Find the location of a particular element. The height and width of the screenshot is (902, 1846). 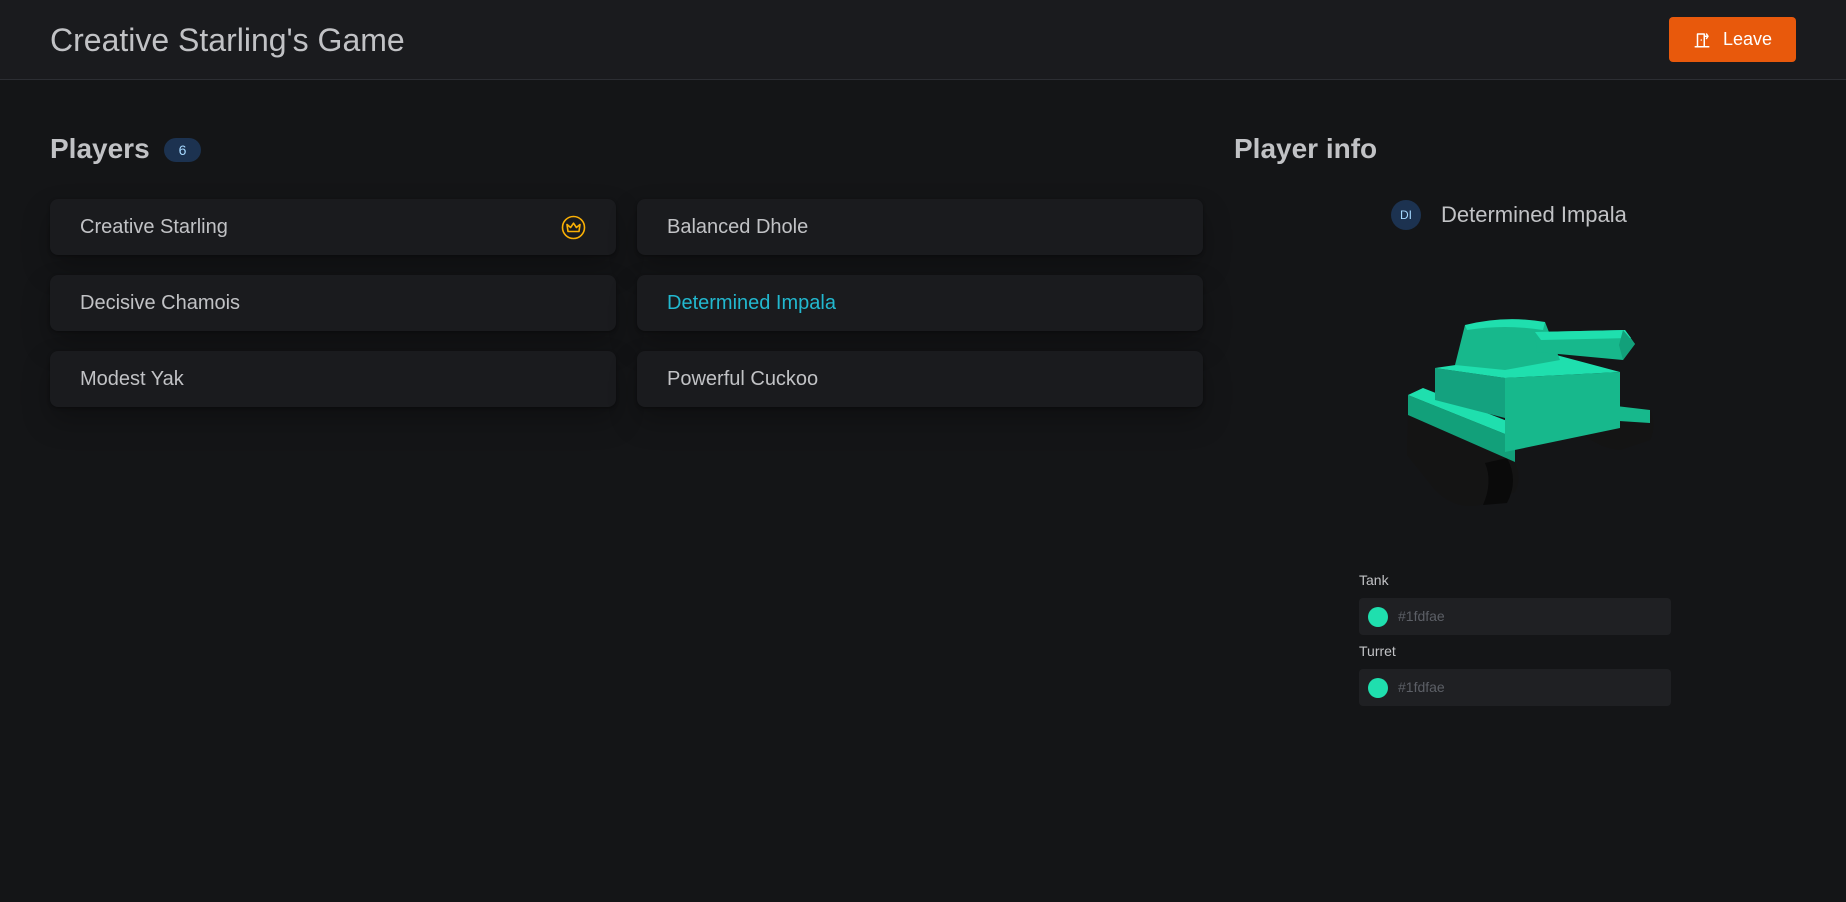

player-count-badge: 6 is located at coordinates (182, 150).